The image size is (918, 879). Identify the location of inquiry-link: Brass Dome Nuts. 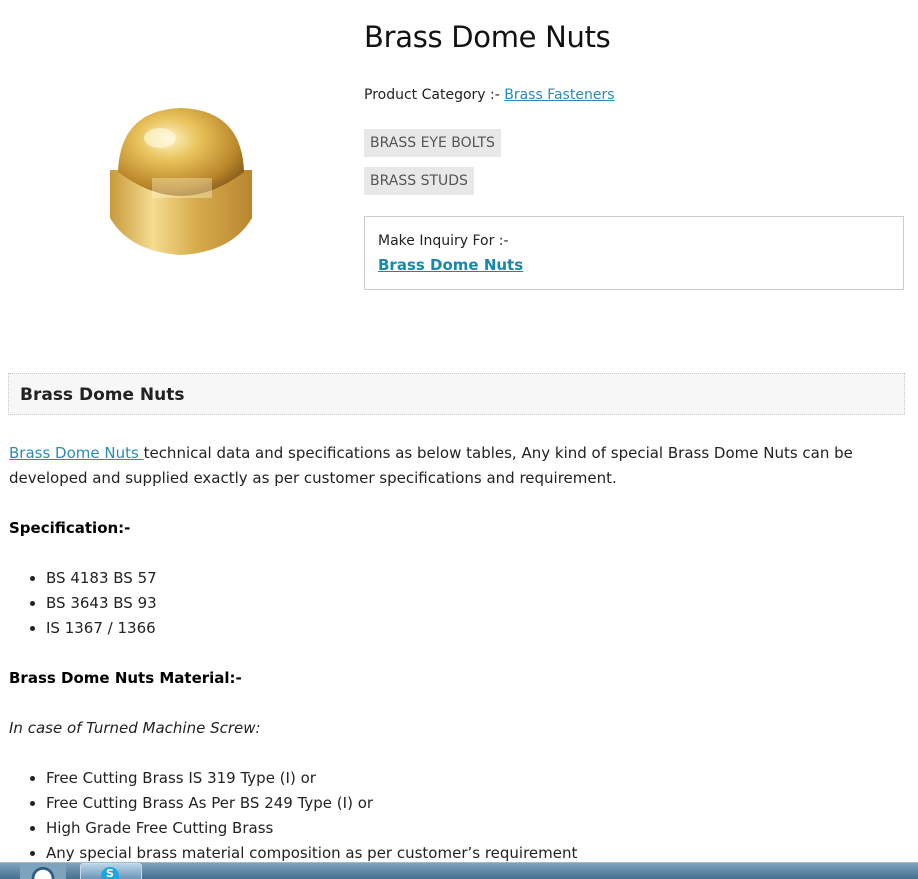
(450, 265).